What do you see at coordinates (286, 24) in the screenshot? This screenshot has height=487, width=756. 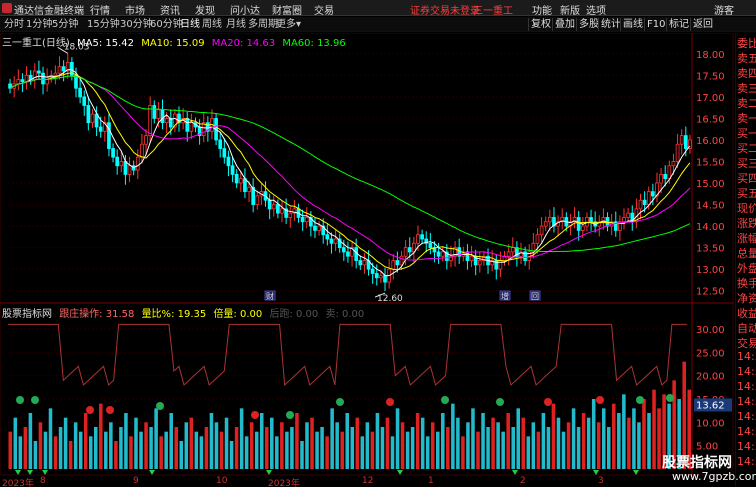 I see `period-more: 更多` at bounding box center [286, 24].